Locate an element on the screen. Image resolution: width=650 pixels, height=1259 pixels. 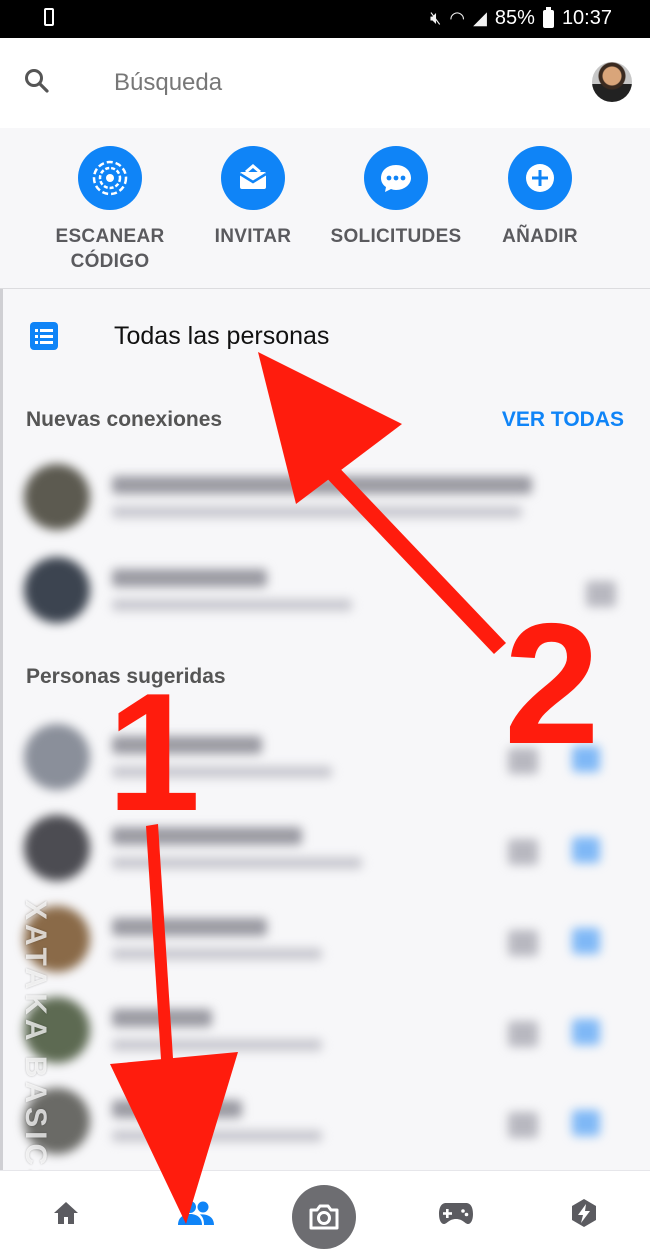
search-input is located at coordinates (334, 83).